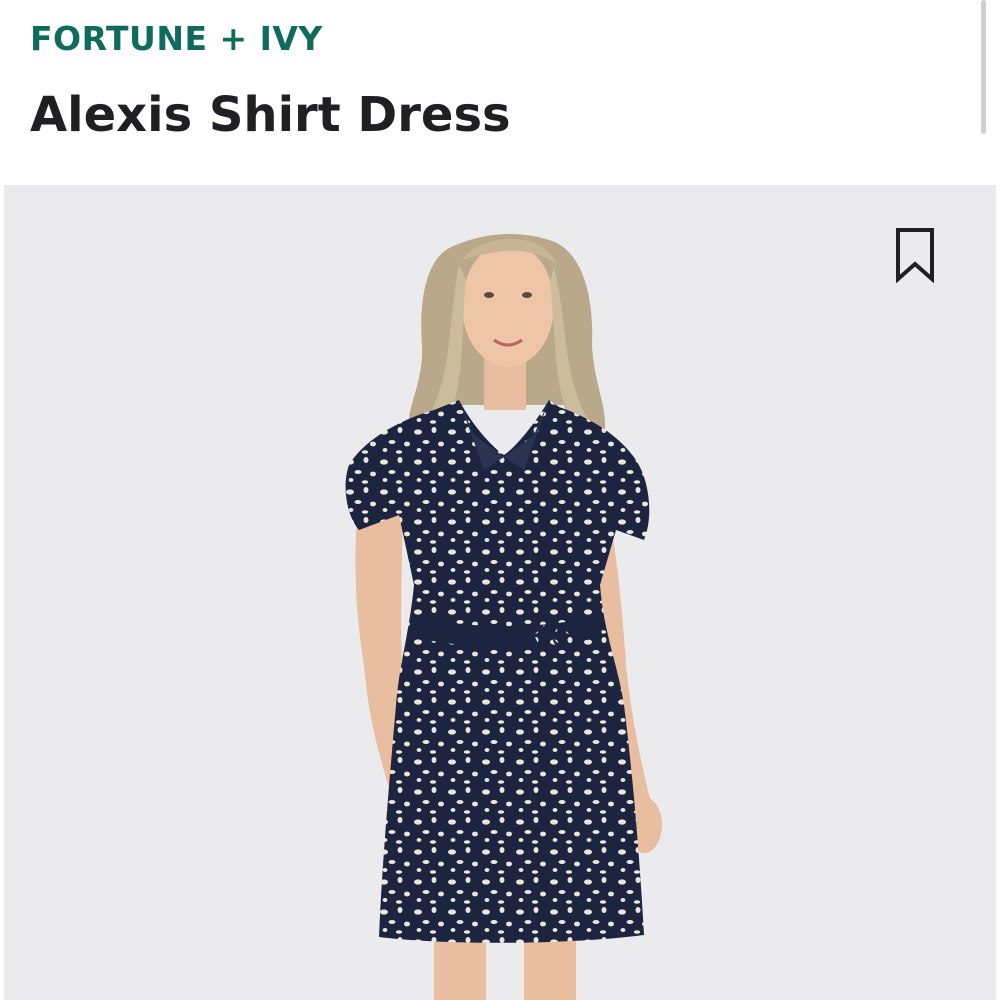 This screenshot has width=1000, height=1000. I want to click on scrollbar, so click(983, 67).